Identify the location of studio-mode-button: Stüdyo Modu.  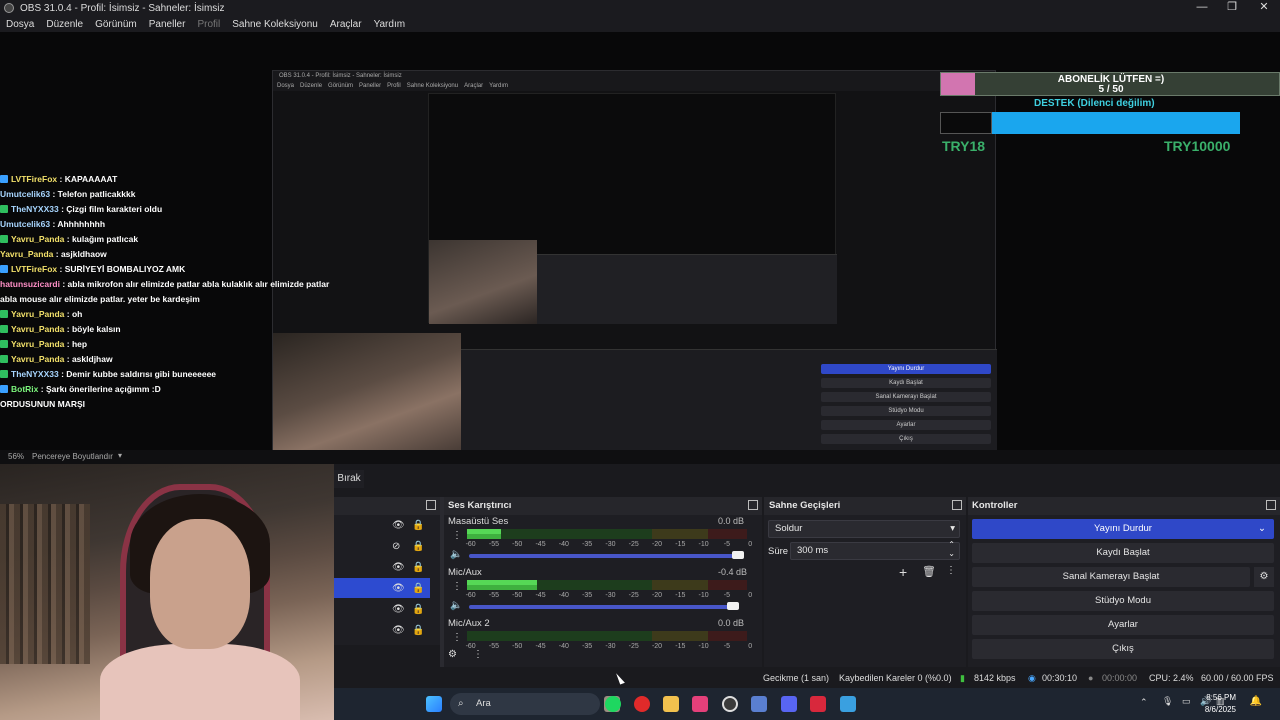
(1123, 601).